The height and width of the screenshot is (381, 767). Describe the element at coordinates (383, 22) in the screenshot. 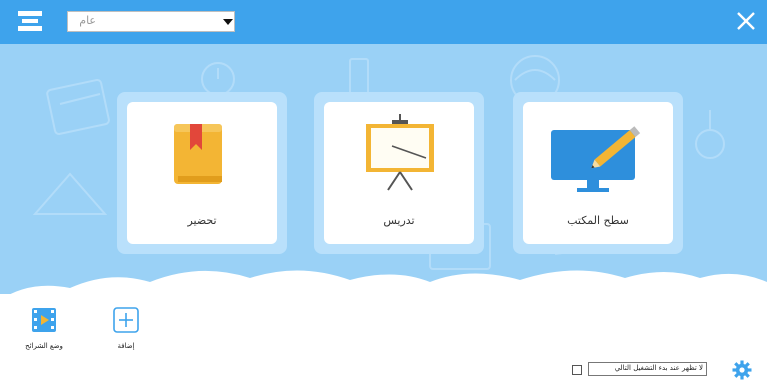

I see `top-bar: عام` at that location.